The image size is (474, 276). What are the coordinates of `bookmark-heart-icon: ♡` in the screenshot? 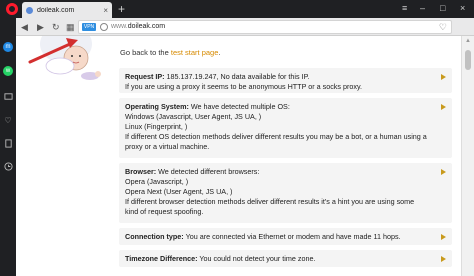 It's located at (443, 27).